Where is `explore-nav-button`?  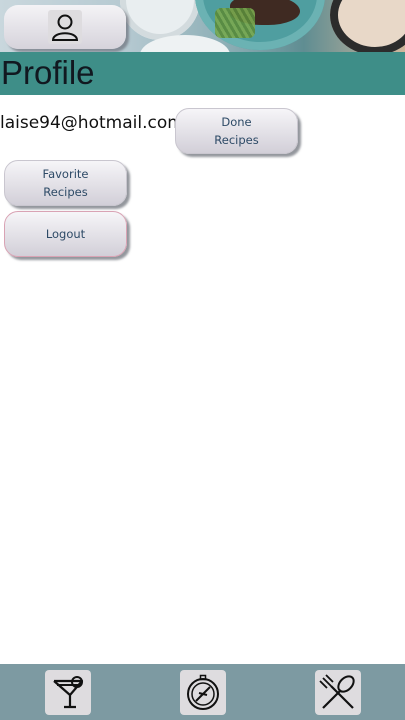
explore-nav-button is located at coordinates (203, 692).